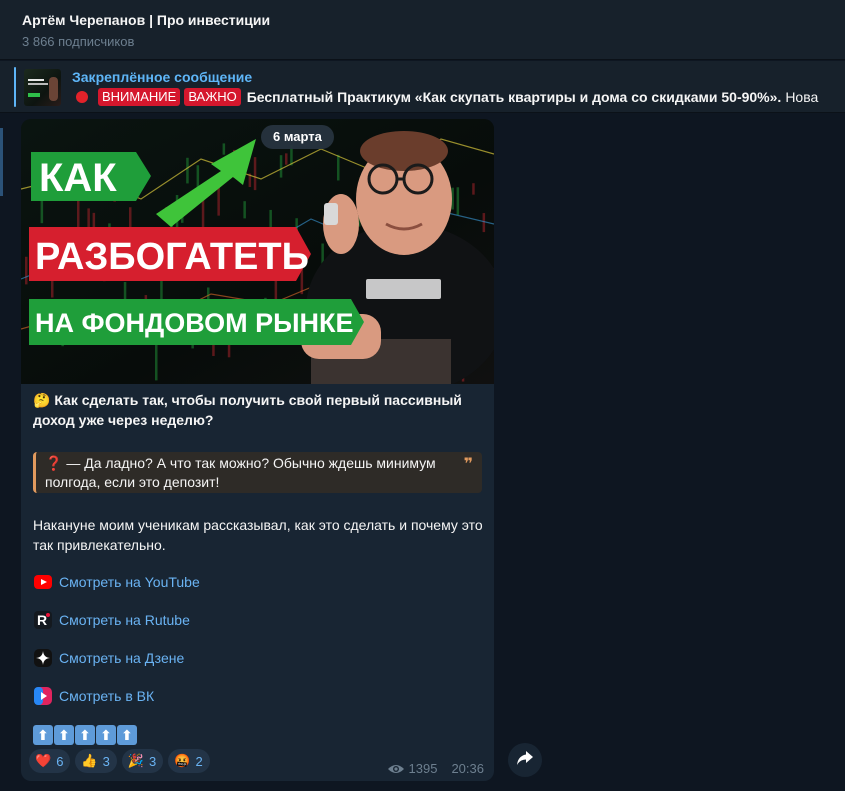 This screenshot has width=845, height=791. What do you see at coordinates (42, 400) in the screenshot?
I see `thinking-face-icon: 🤔` at bounding box center [42, 400].